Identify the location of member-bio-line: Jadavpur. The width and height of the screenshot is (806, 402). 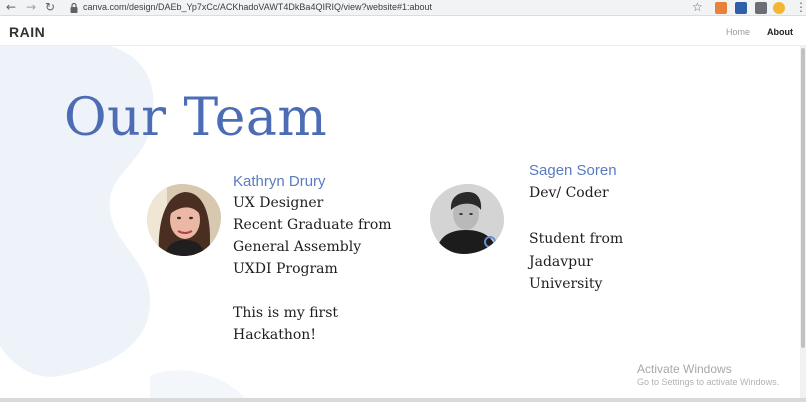
(561, 262).